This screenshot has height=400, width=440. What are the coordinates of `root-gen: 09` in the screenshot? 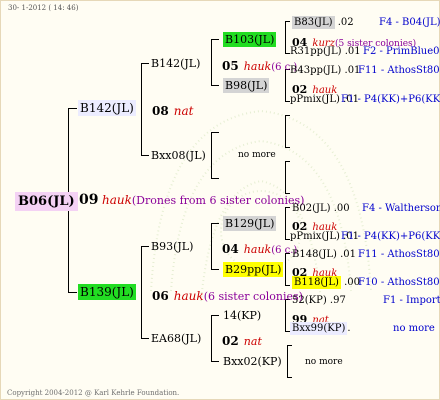 It's located at (89, 200).